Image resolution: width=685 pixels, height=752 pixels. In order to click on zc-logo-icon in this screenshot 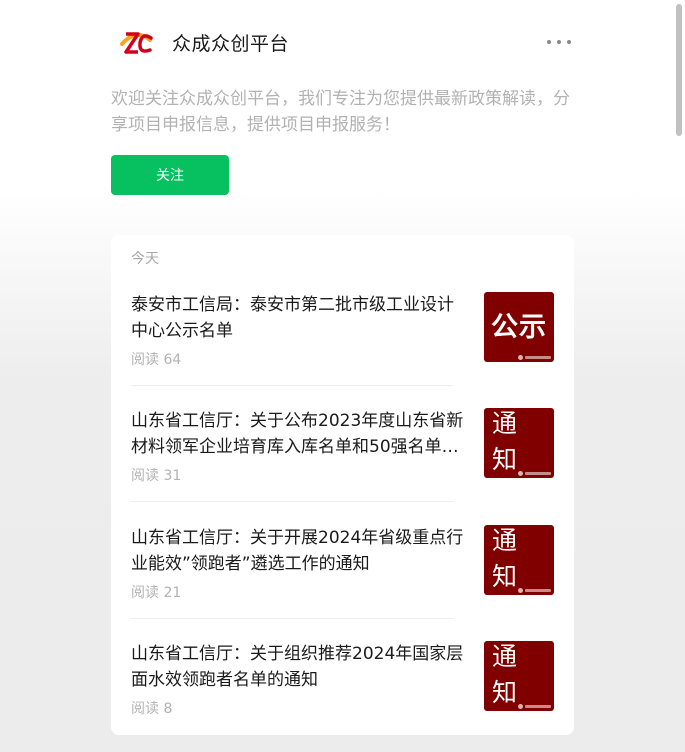, I will do `click(136, 43)`.